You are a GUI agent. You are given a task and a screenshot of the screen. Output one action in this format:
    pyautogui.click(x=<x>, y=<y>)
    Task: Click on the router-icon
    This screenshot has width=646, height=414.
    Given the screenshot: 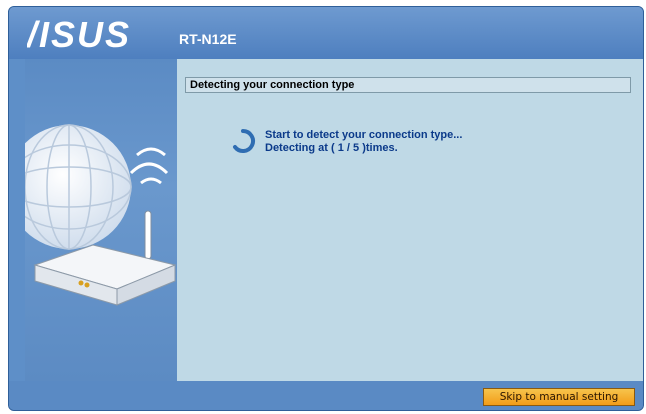 What is the action you would take?
    pyautogui.click(x=105, y=275)
    